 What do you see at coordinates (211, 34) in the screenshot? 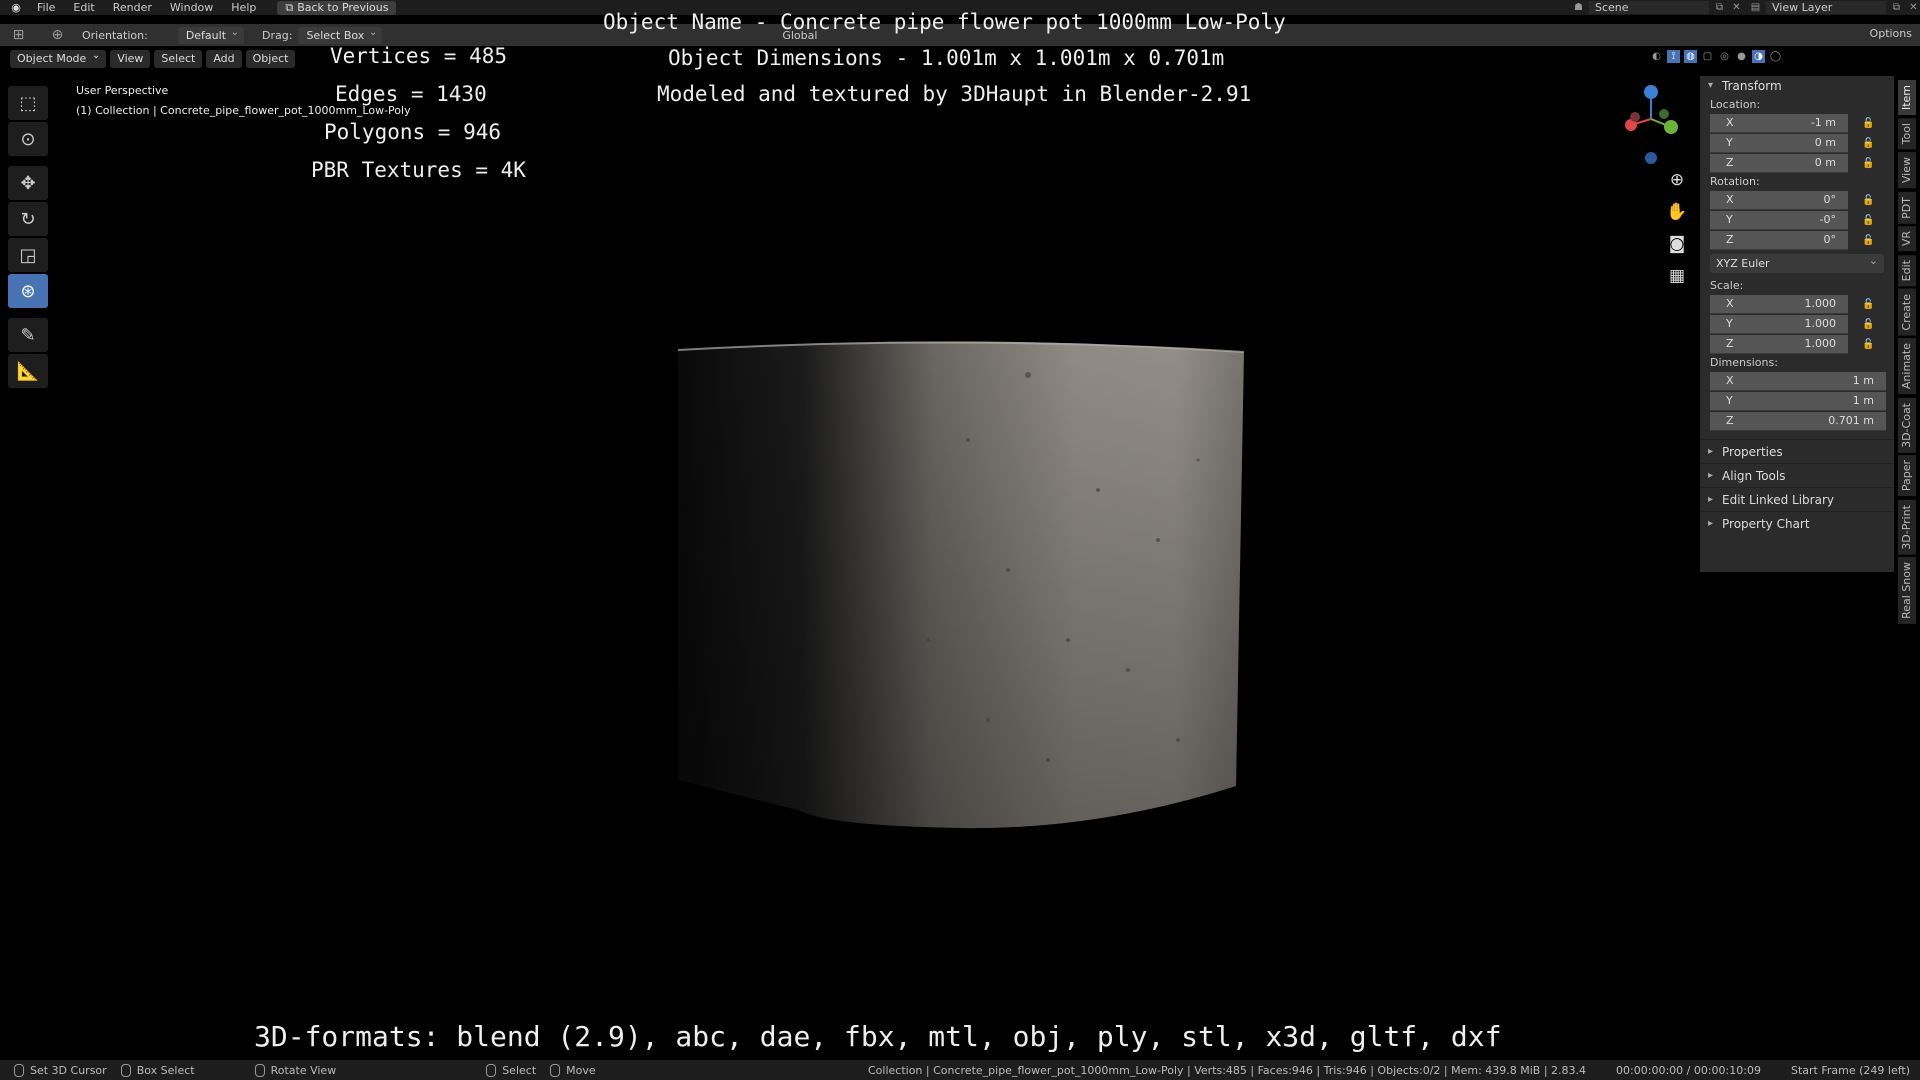
I see `orientation-select: Default` at bounding box center [211, 34].